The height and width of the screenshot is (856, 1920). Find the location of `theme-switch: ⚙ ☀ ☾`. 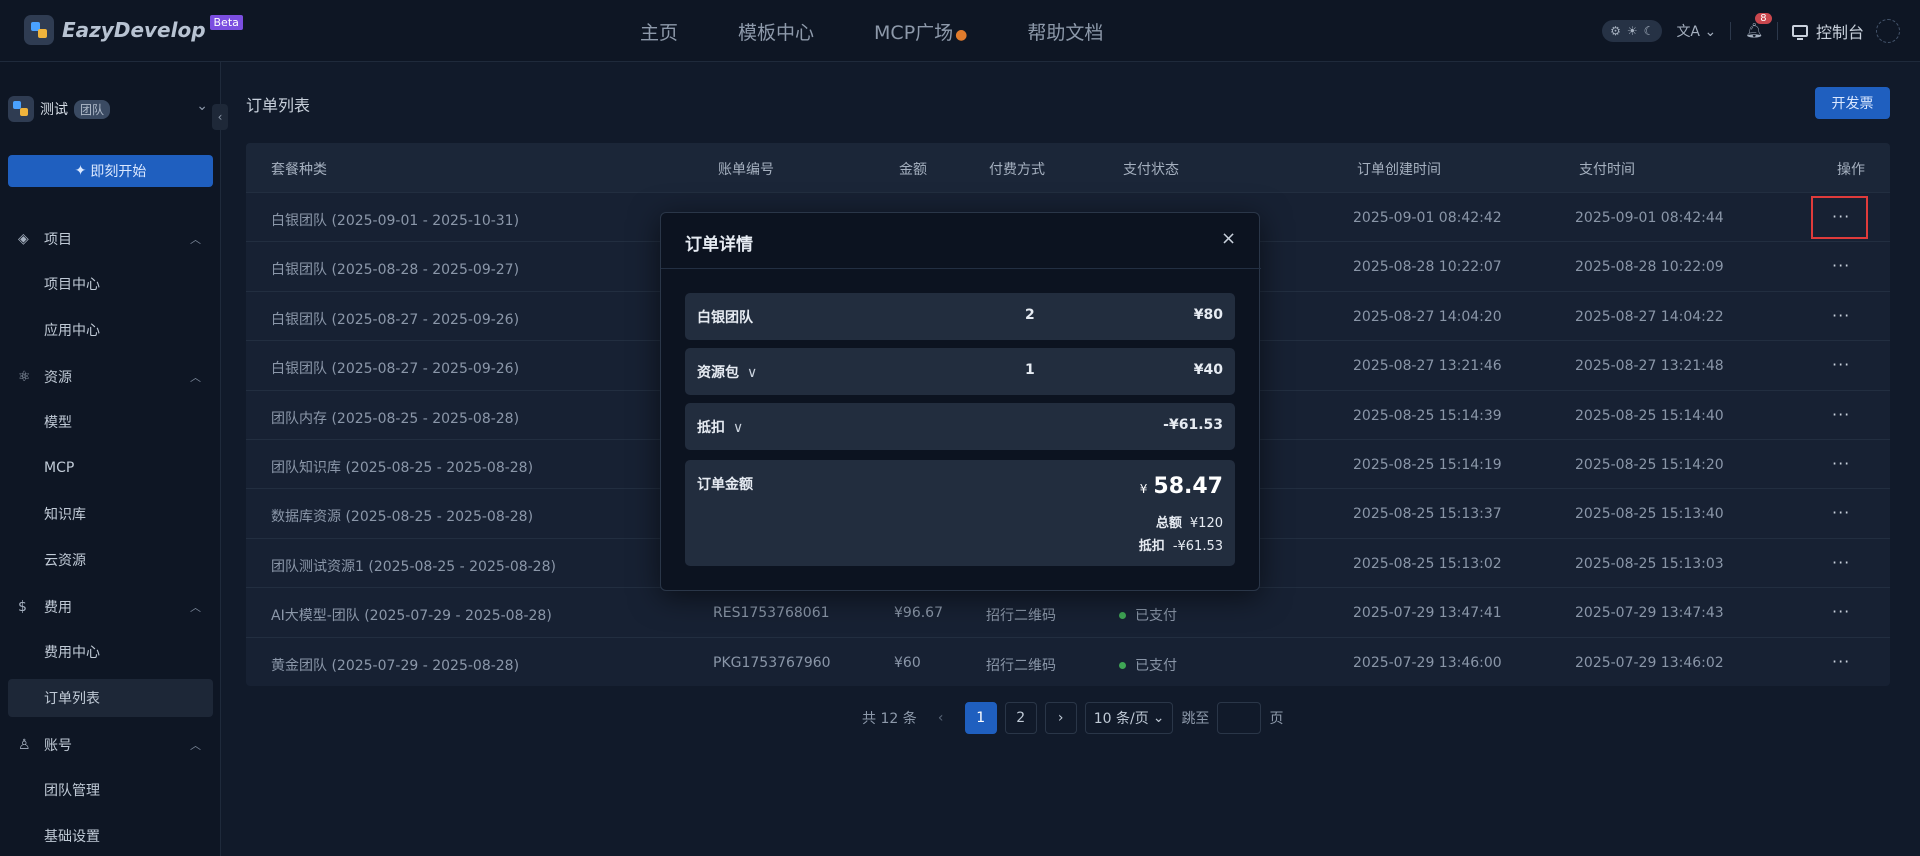

theme-switch: ⚙ ☀ ☾ is located at coordinates (1632, 31).